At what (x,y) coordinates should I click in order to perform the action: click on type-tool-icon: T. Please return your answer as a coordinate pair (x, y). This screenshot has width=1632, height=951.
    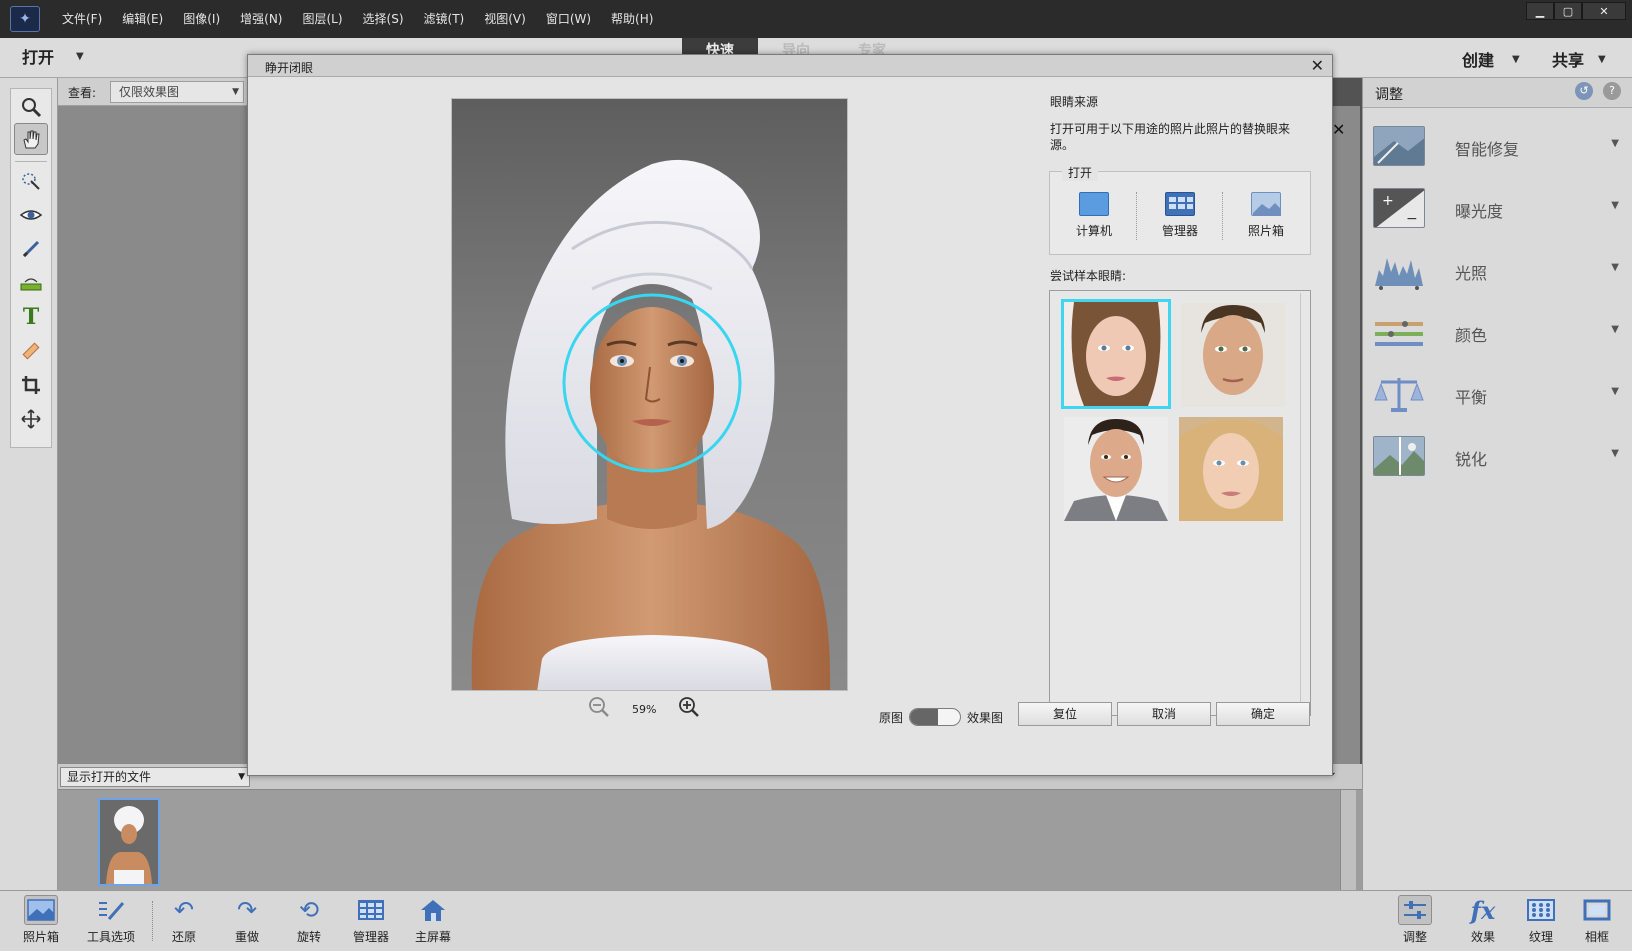
    Looking at the image, I should click on (31, 317).